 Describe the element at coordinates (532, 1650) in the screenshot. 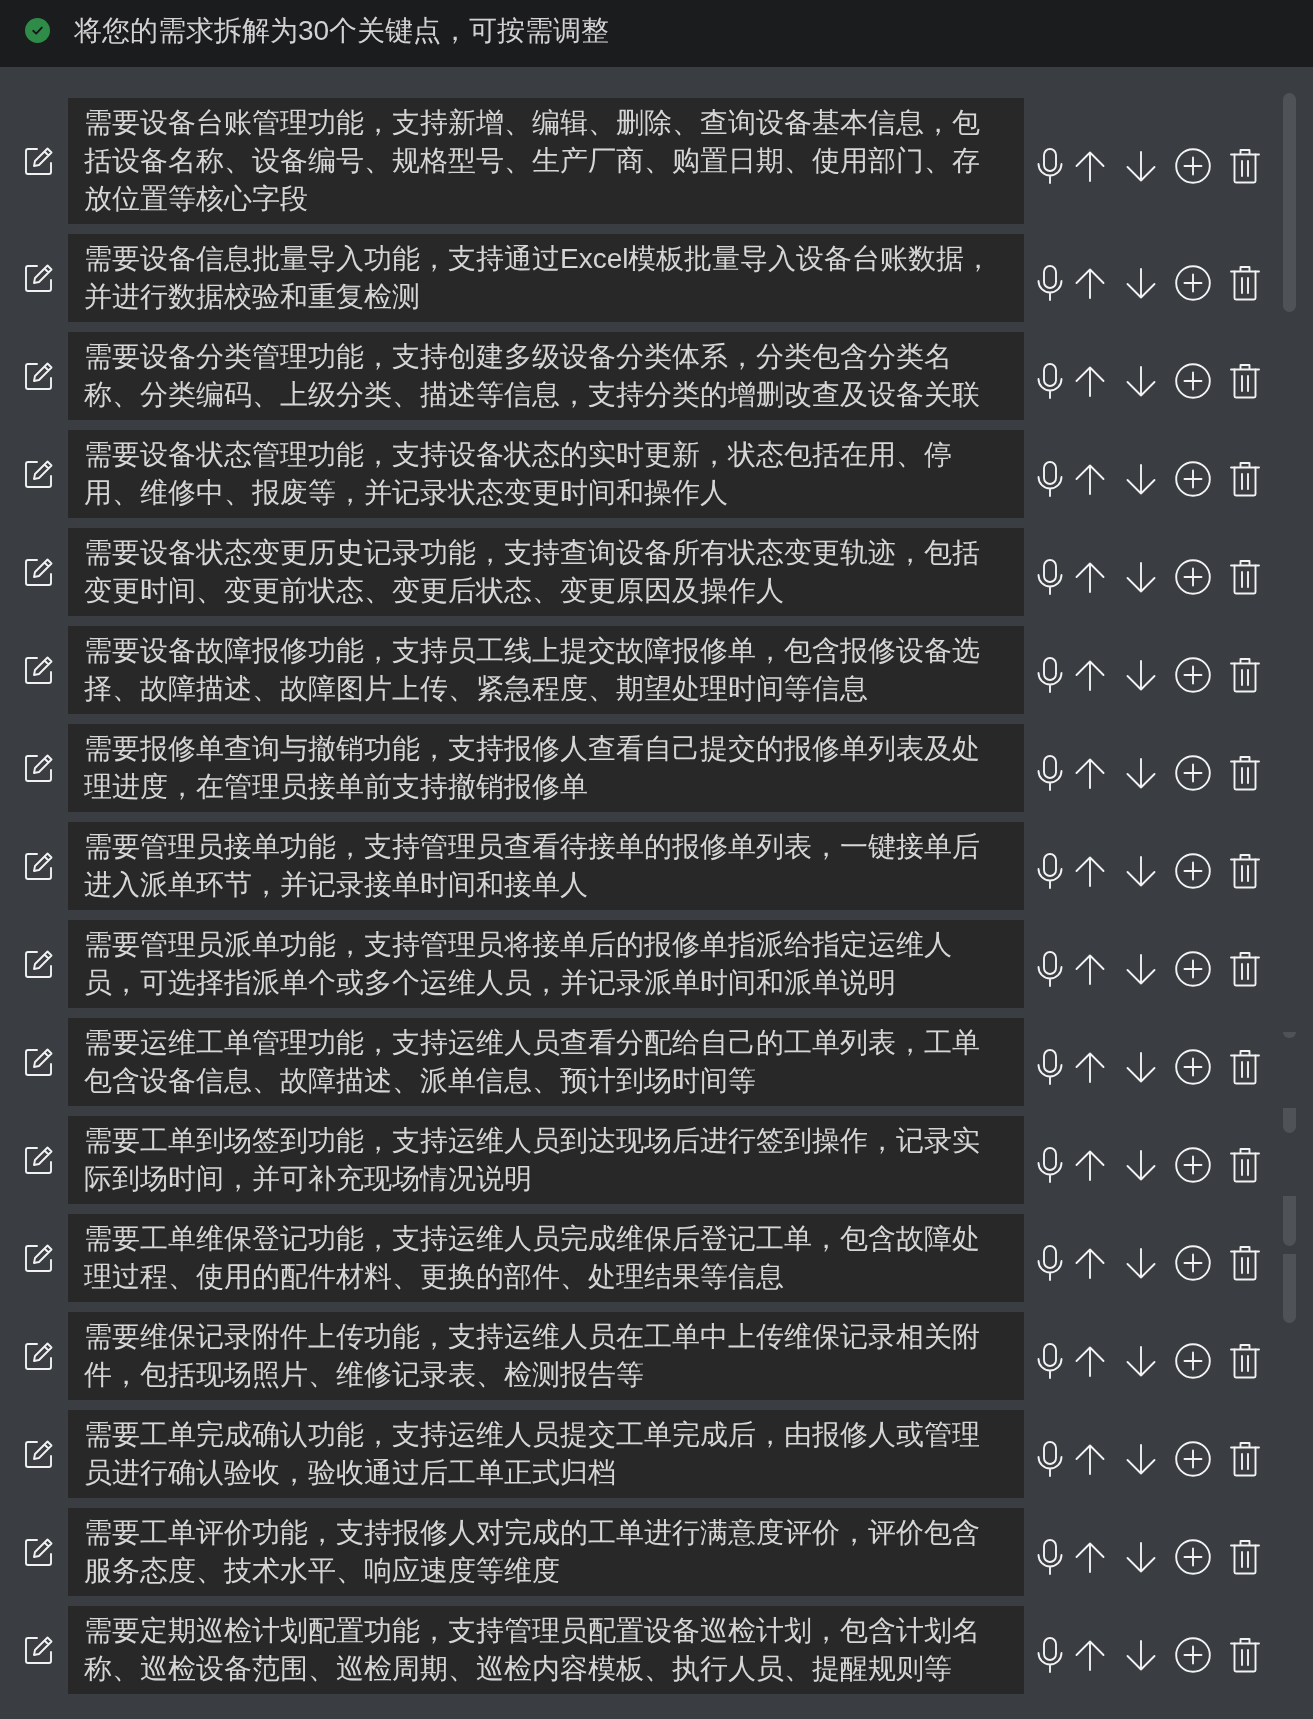

I see `requirement-text: 需要定期巡检计划配置功能，支持管理员配置设备巡检计划，包含计划名称、巡检设备范围、巡检周期、巡检内容模板、执行人员、提醒规则等` at that location.